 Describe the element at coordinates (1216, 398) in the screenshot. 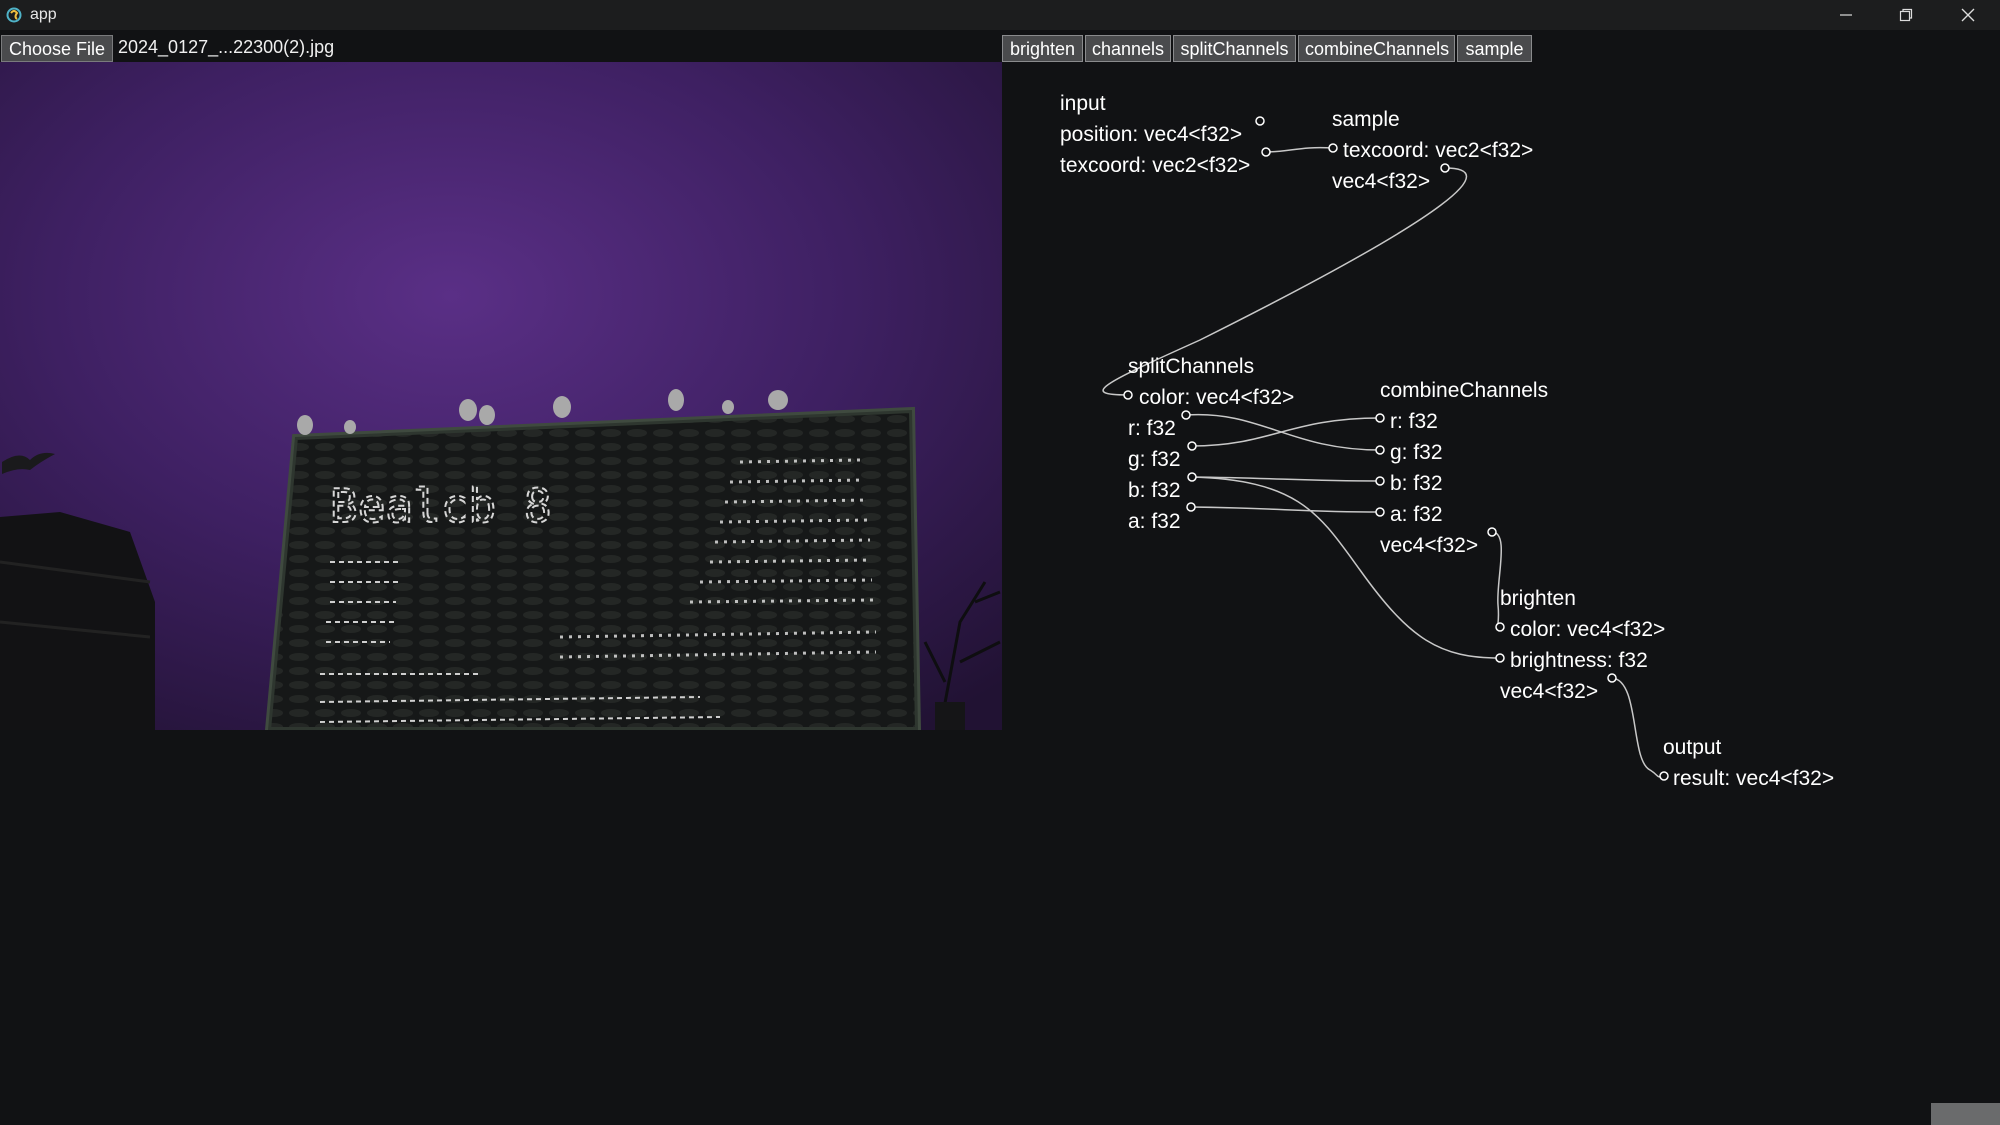

I see `node-splitchannels-port-color: color: vec4<f32>` at that location.